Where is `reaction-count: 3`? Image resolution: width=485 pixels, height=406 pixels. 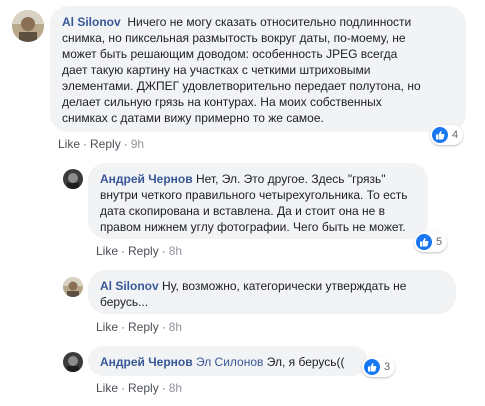 reaction-count: 3 is located at coordinates (379, 367).